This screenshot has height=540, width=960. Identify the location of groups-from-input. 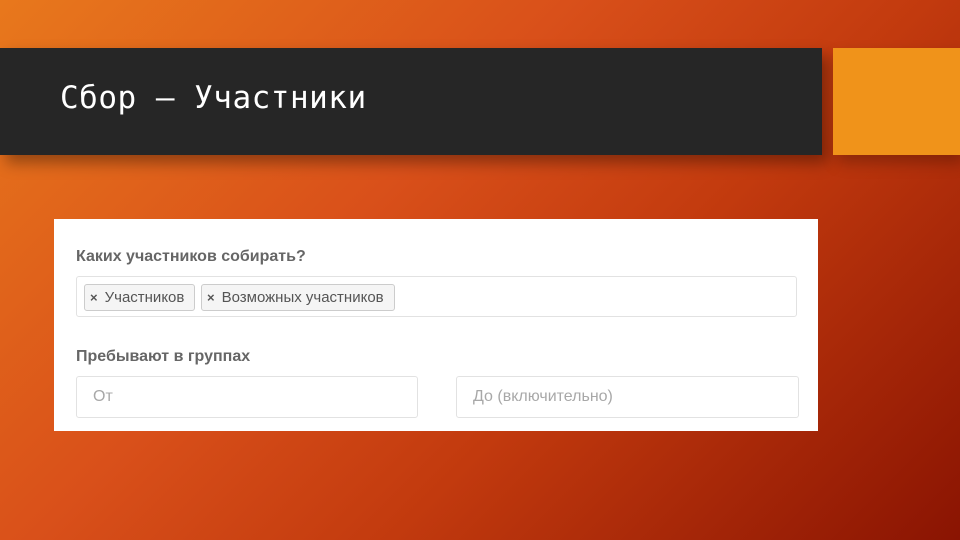
(247, 397).